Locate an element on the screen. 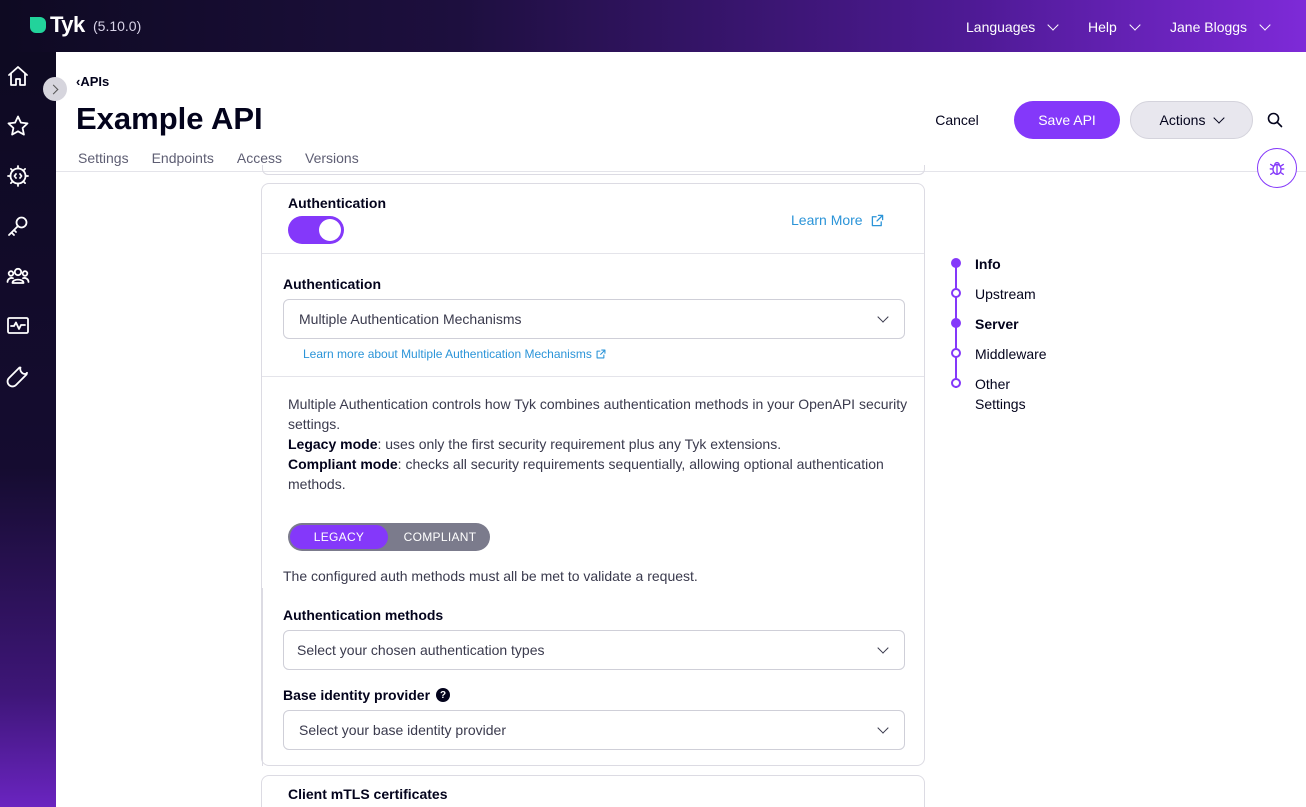  home-icon is located at coordinates (18, 76).